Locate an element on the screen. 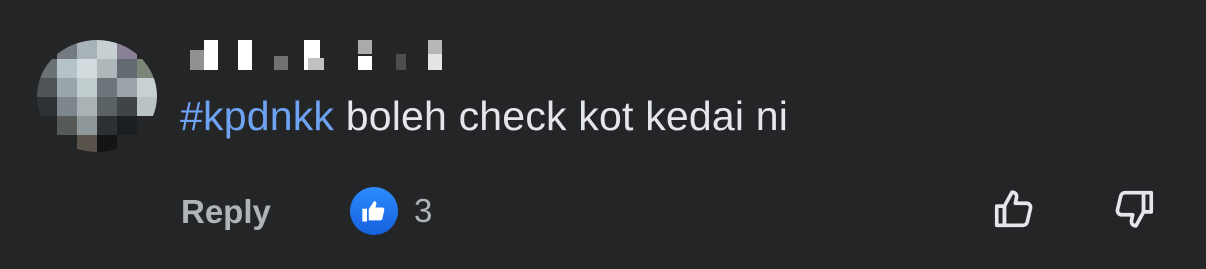  upvote-button is located at coordinates (1014, 209).